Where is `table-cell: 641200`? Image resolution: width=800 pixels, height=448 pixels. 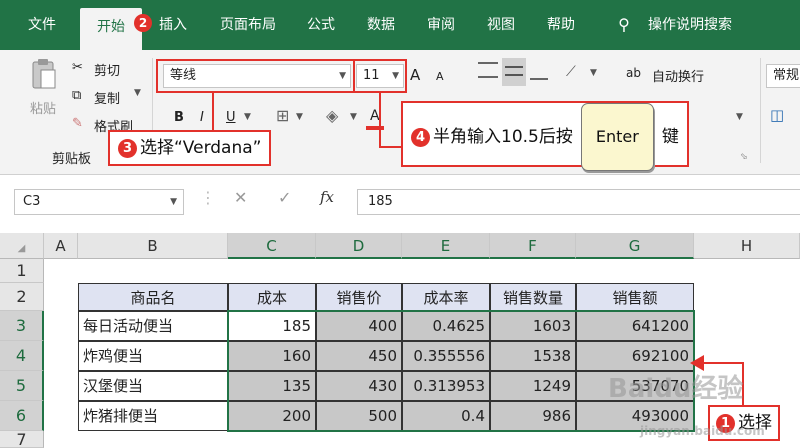
table-cell: 641200 is located at coordinates (635, 326).